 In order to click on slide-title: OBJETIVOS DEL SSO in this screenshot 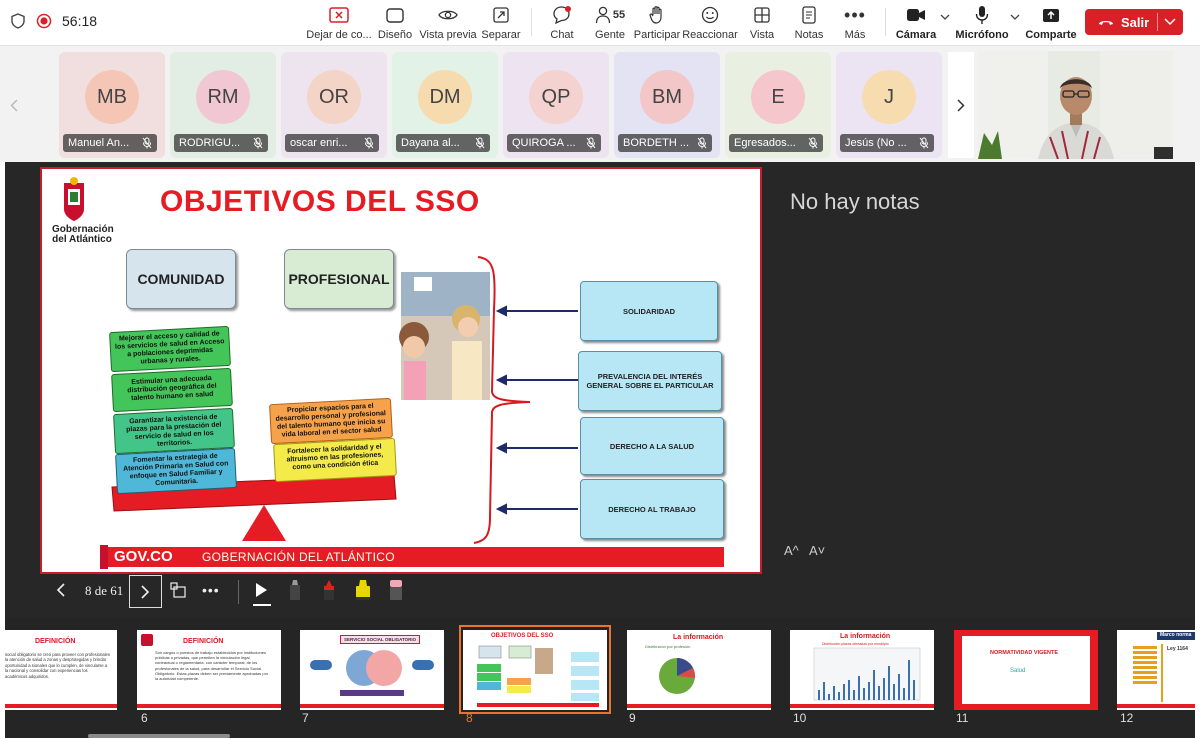, I will do `click(320, 201)`.